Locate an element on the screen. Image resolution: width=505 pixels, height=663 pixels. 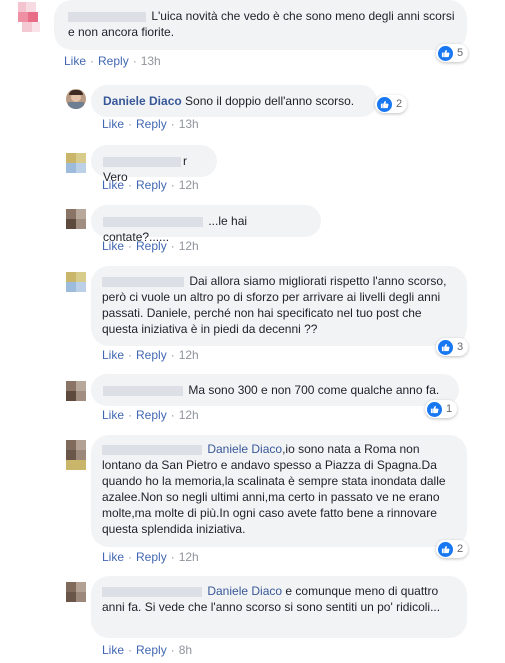
comment-text: Sono il doppio dell'anno scorso. is located at coordinates (270, 101).